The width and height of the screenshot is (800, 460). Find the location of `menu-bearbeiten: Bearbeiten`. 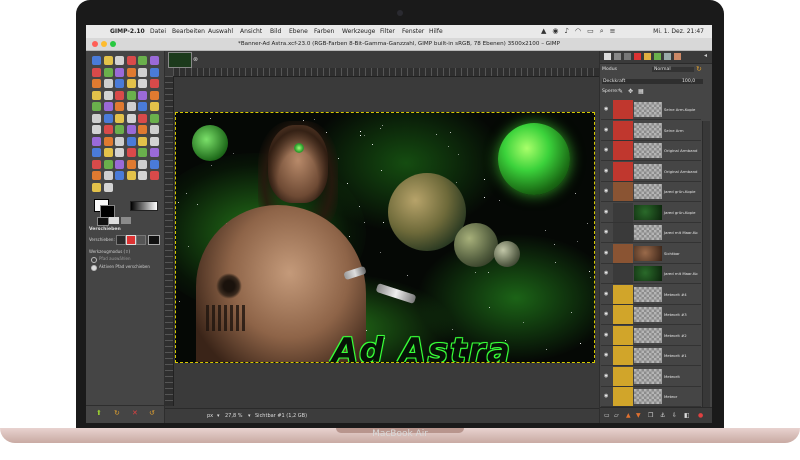

menu-bearbeiten: Bearbeiten is located at coordinates (188, 31).